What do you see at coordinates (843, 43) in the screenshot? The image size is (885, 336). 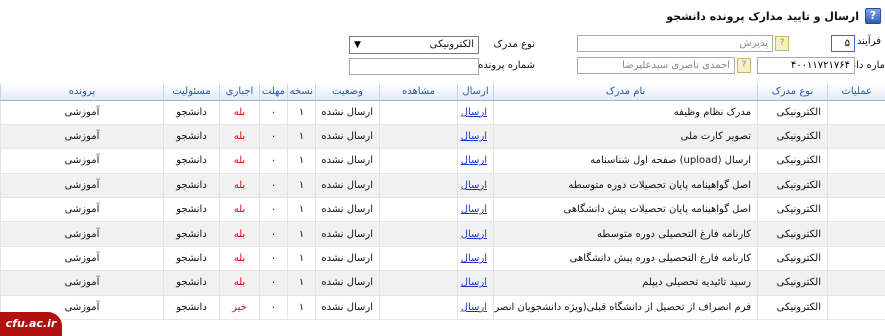 I see `process-code-input: ۵` at bounding box center [843, 43].